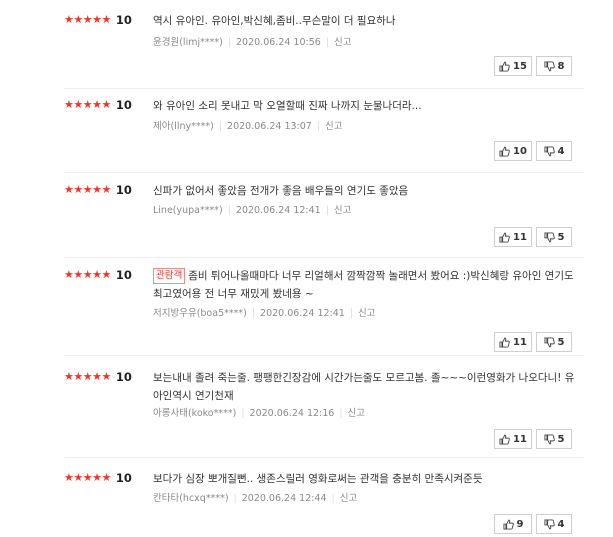 Image resolution: width=613 pixels, height=537 pixels. What do you see at coordinates (183, 126) in the screenshot?
I see `author-name: 제아(llny****)` at bounding box center [183, 126].